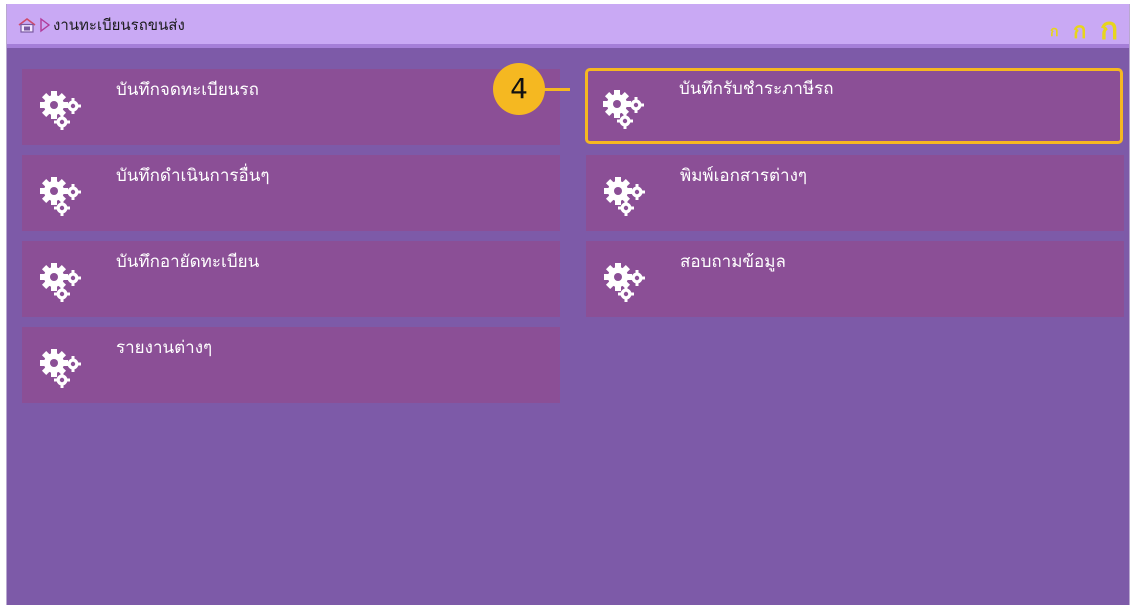 The height and width of the screenshot is (605, 1134). I want to click on font-size-large-button: ก, so click(1109, 29).